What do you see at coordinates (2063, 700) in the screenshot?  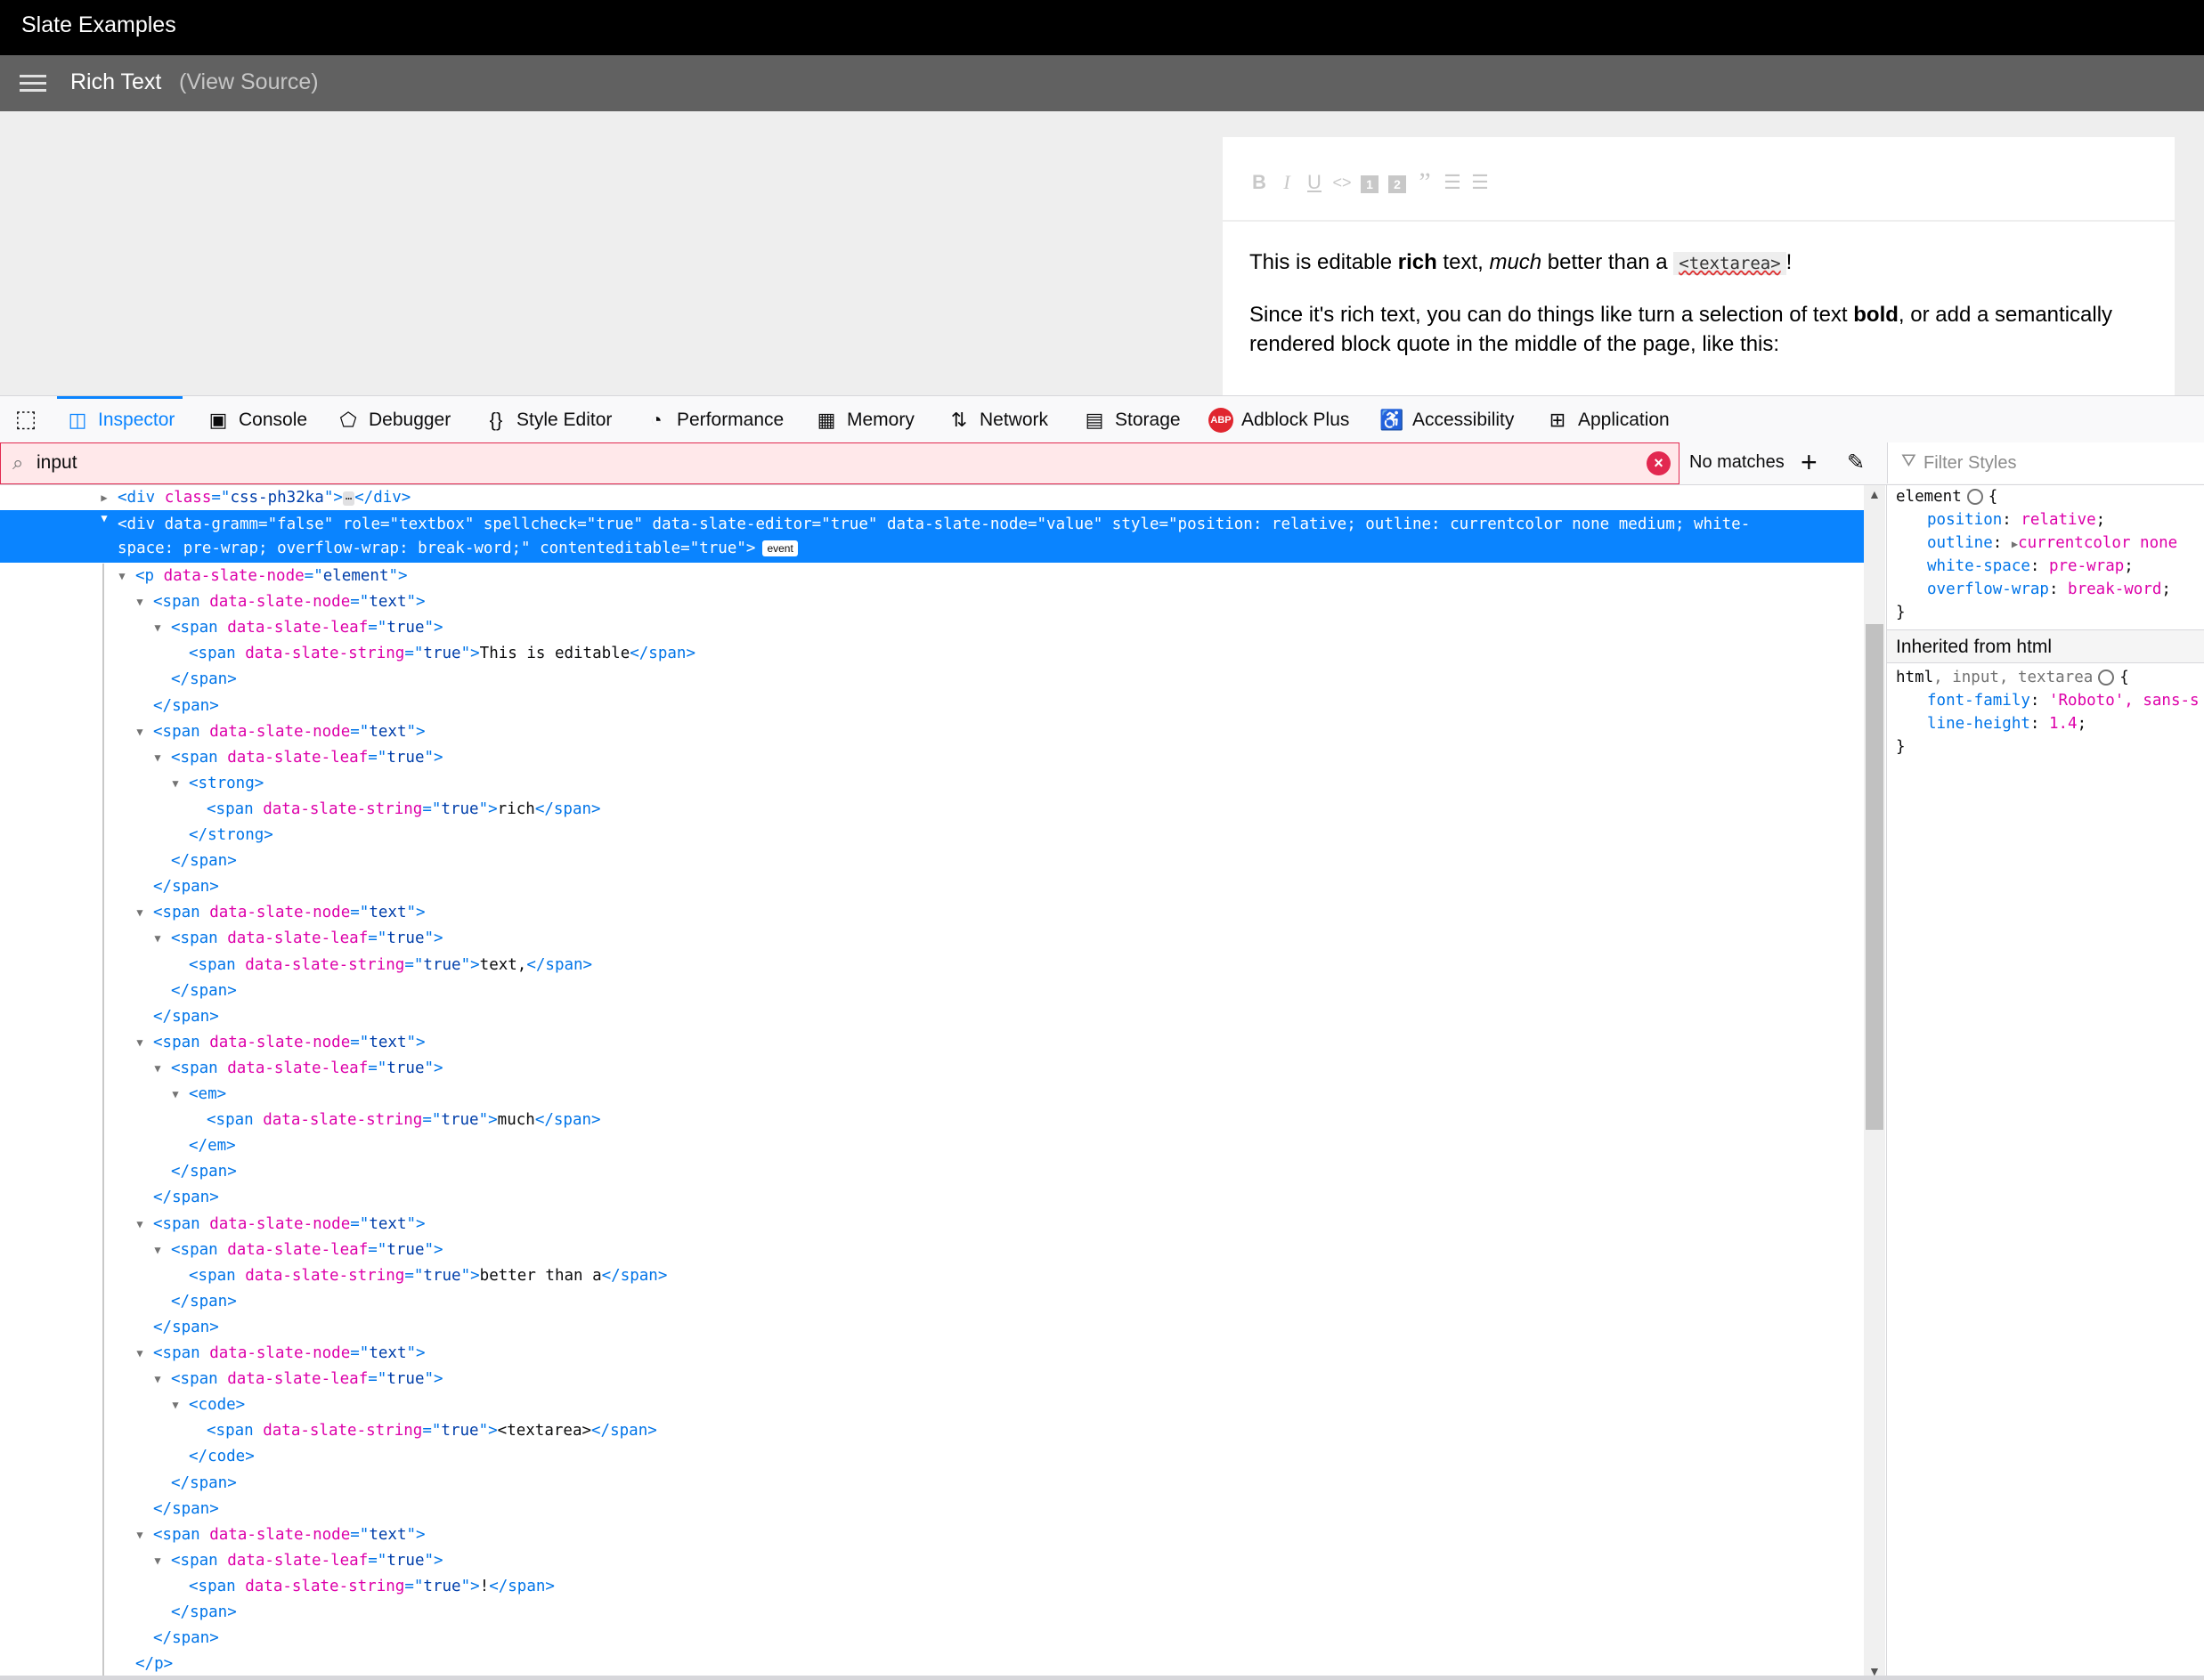 I see `rule-prop-font-family: font-family: 'Roboto', sans-s` at bounding box center [2063, 700].